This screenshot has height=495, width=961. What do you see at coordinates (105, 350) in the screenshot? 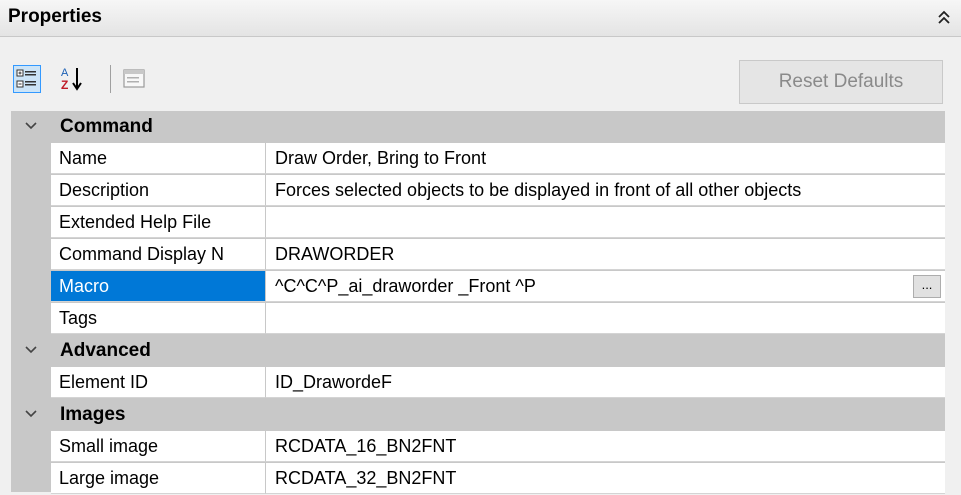
I see `category-label: Advanced` at bounding box center [105, 350].